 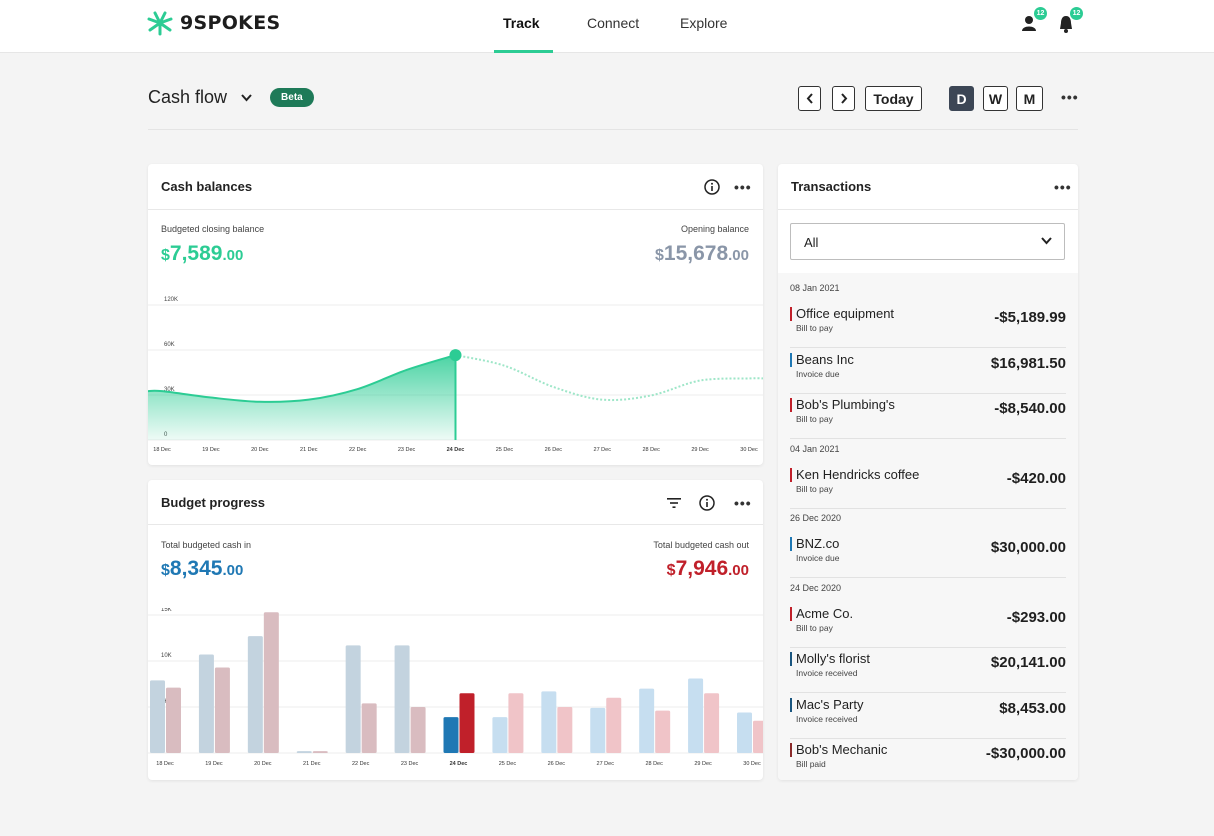 I want to click on forecast-balance-line, so click(x=609, y=378).